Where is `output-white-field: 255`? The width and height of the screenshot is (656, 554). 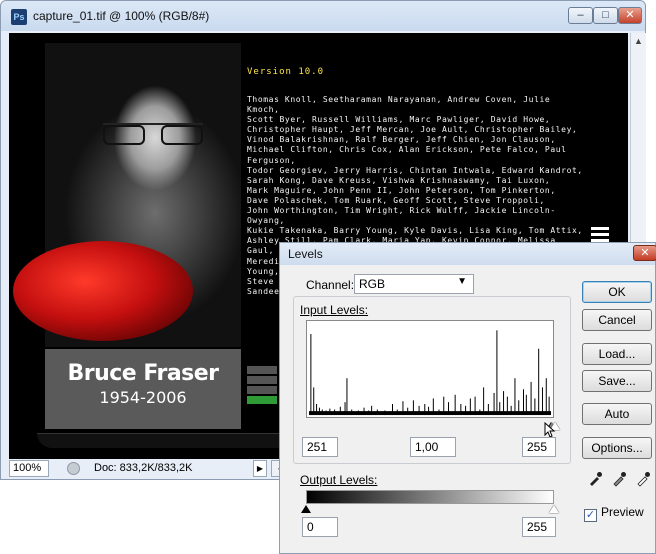
output-white-field: 255 is located at coordinates (539, 527).